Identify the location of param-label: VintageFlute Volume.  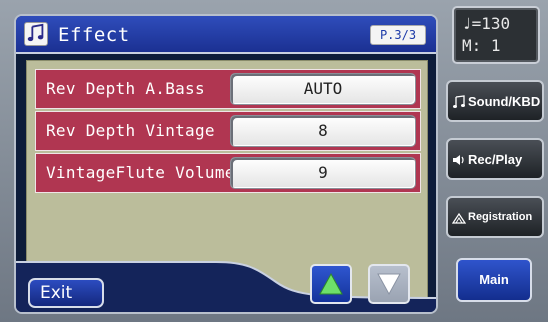
(140, 172).